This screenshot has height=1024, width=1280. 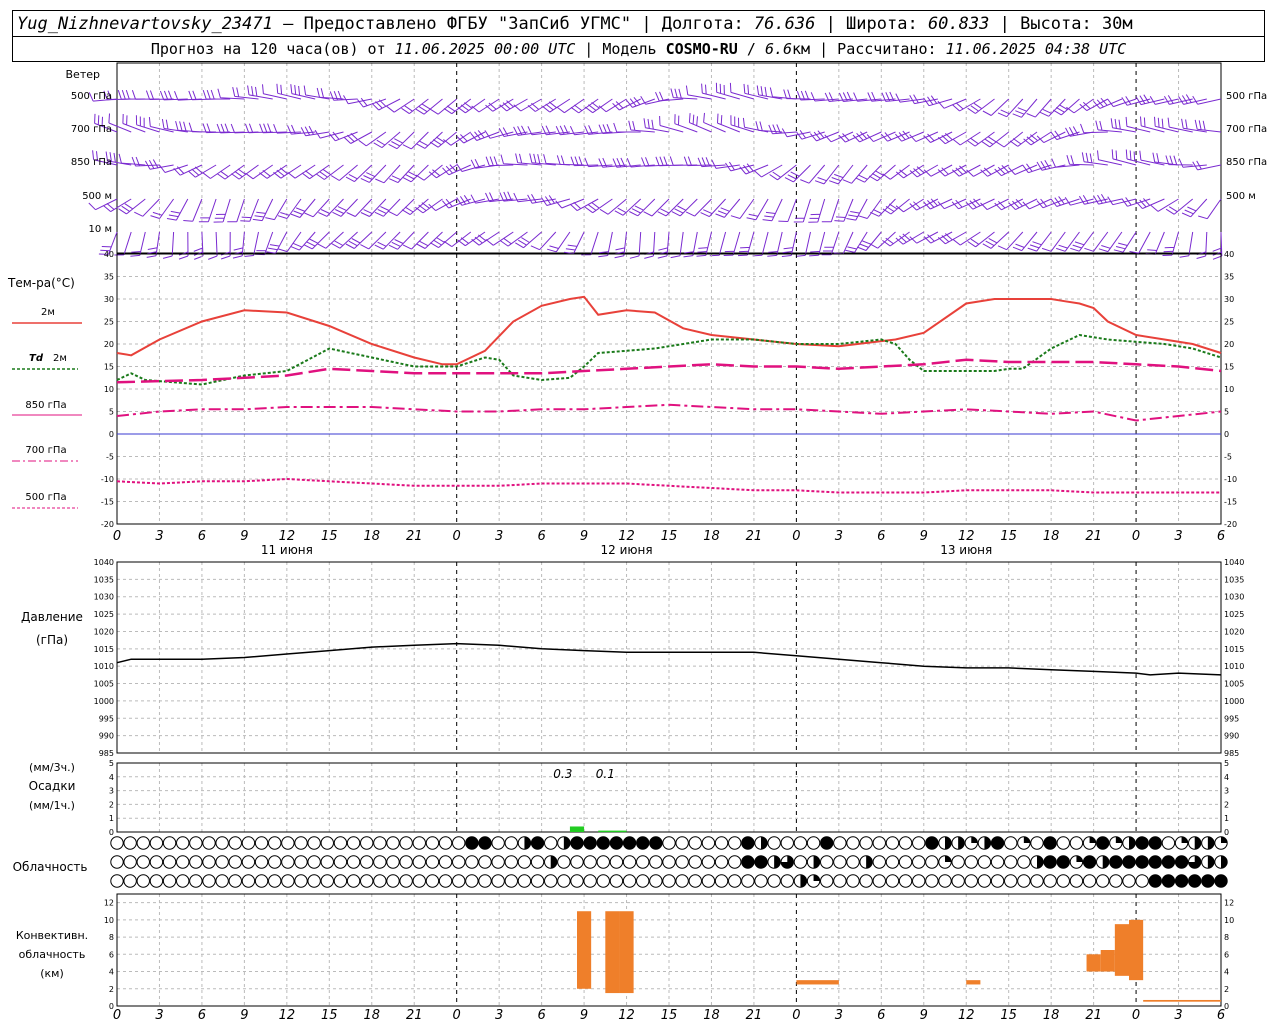 What do you see at coordinates (109, 299) in the screenshot?
I see `temp-ytick-left: 30` at bounding box center [109, 299].